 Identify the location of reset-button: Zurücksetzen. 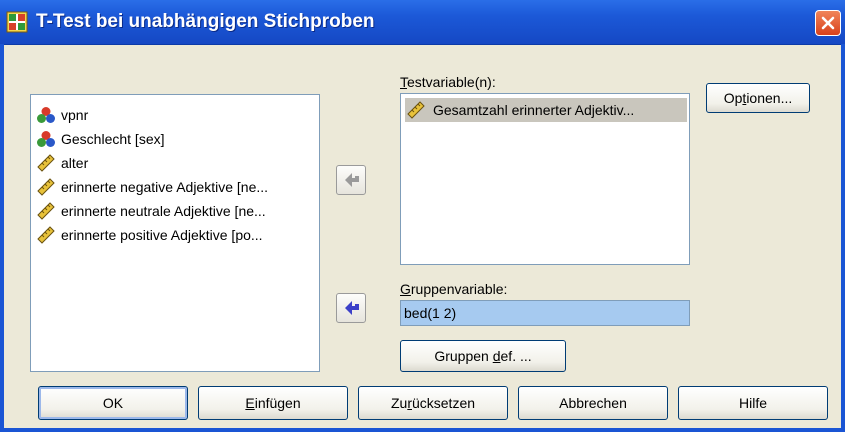
(433, 403).